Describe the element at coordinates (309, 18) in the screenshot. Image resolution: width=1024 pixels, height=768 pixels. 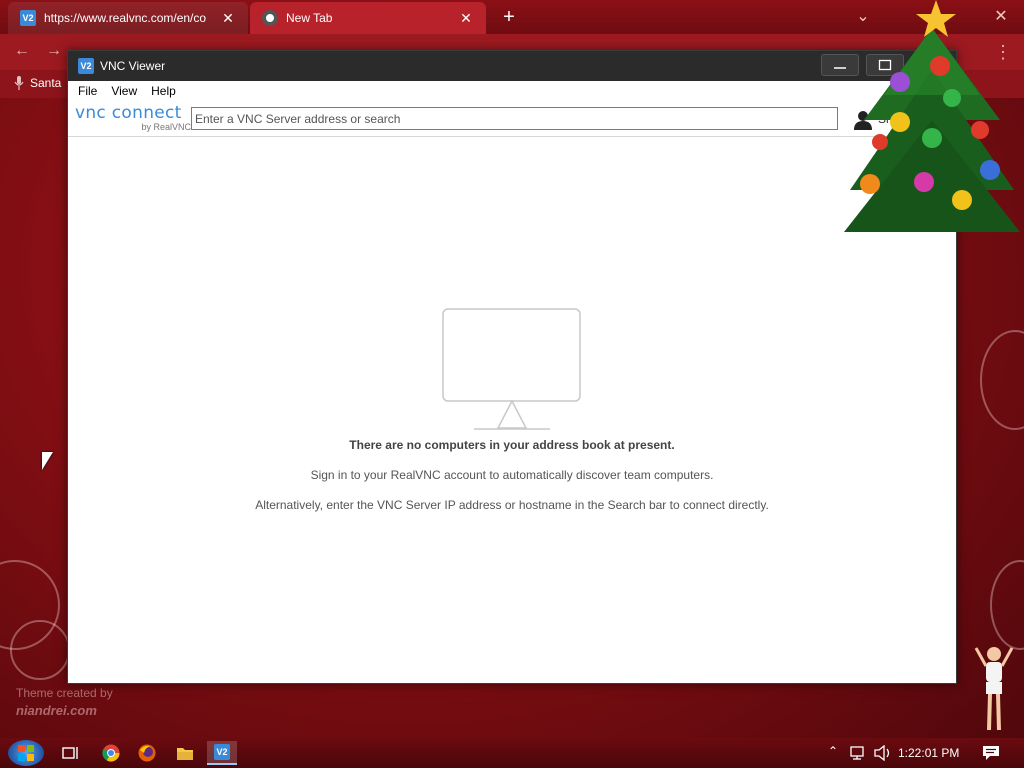
I see `tab-title: New Tab` at that location.